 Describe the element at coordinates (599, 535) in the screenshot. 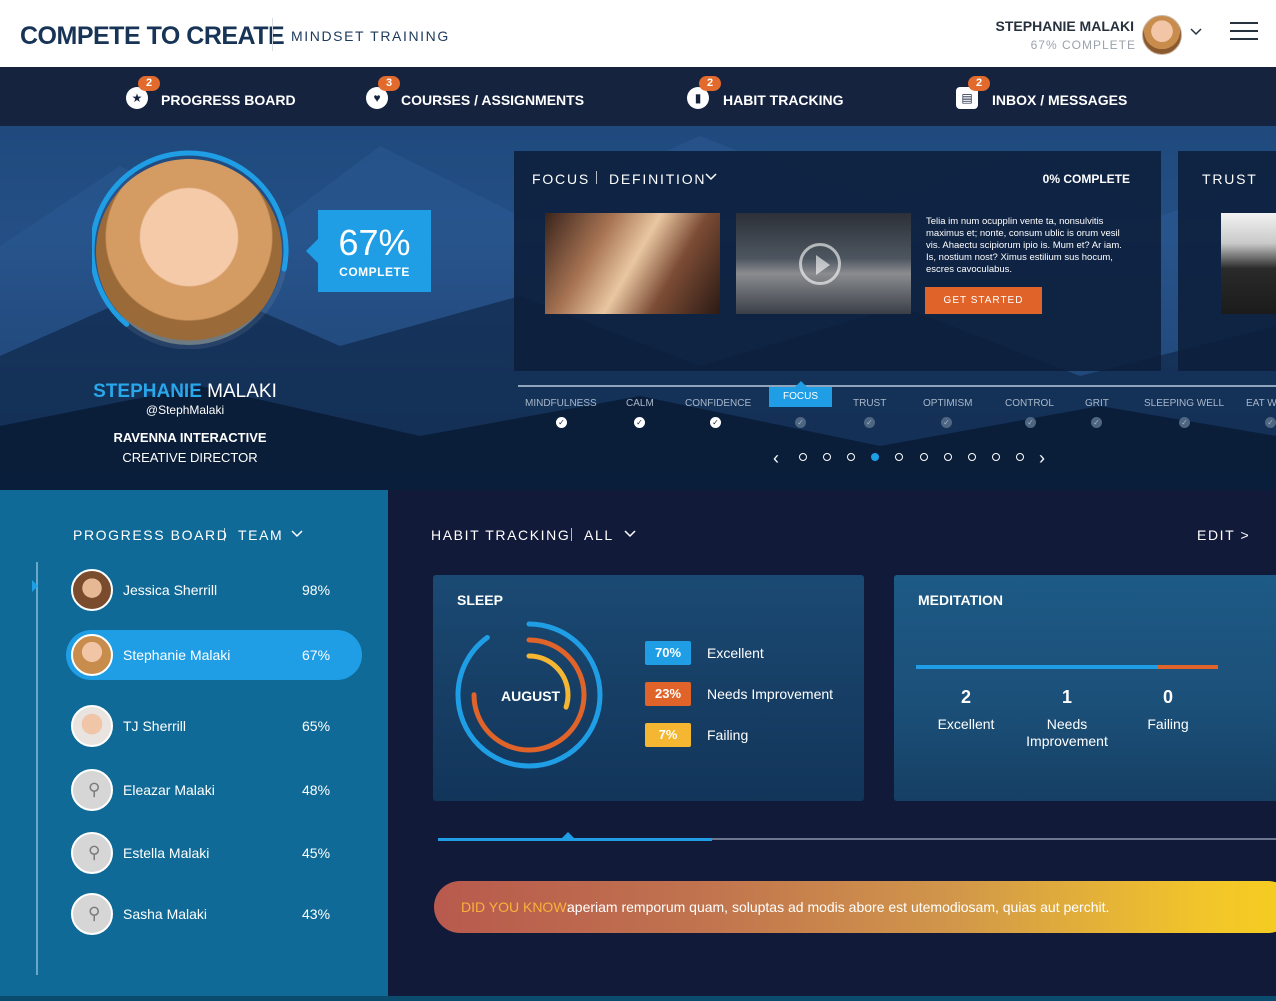

I see `habit-filter-dropdown: ALL` at that location.